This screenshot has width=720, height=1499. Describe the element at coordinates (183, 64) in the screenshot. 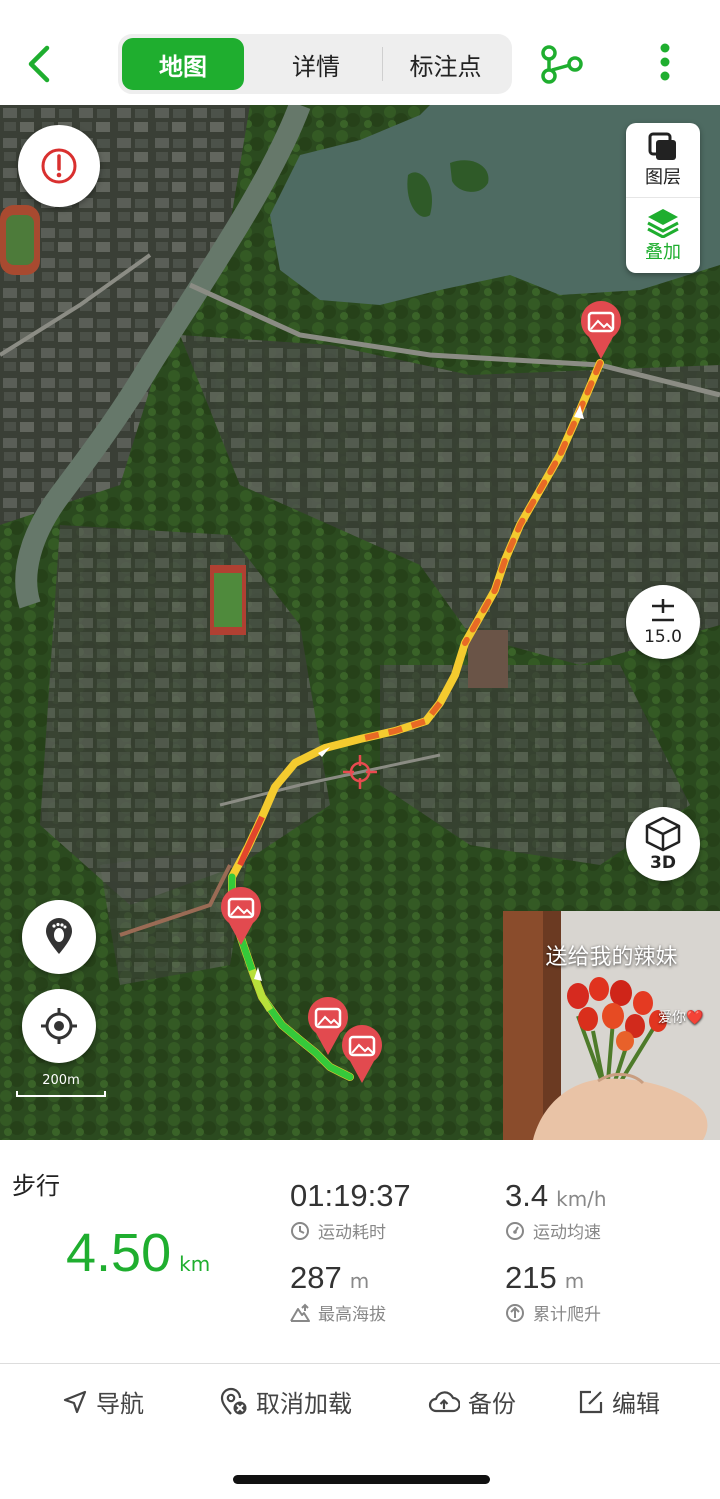

I see `tab-map: 地图` at that location.